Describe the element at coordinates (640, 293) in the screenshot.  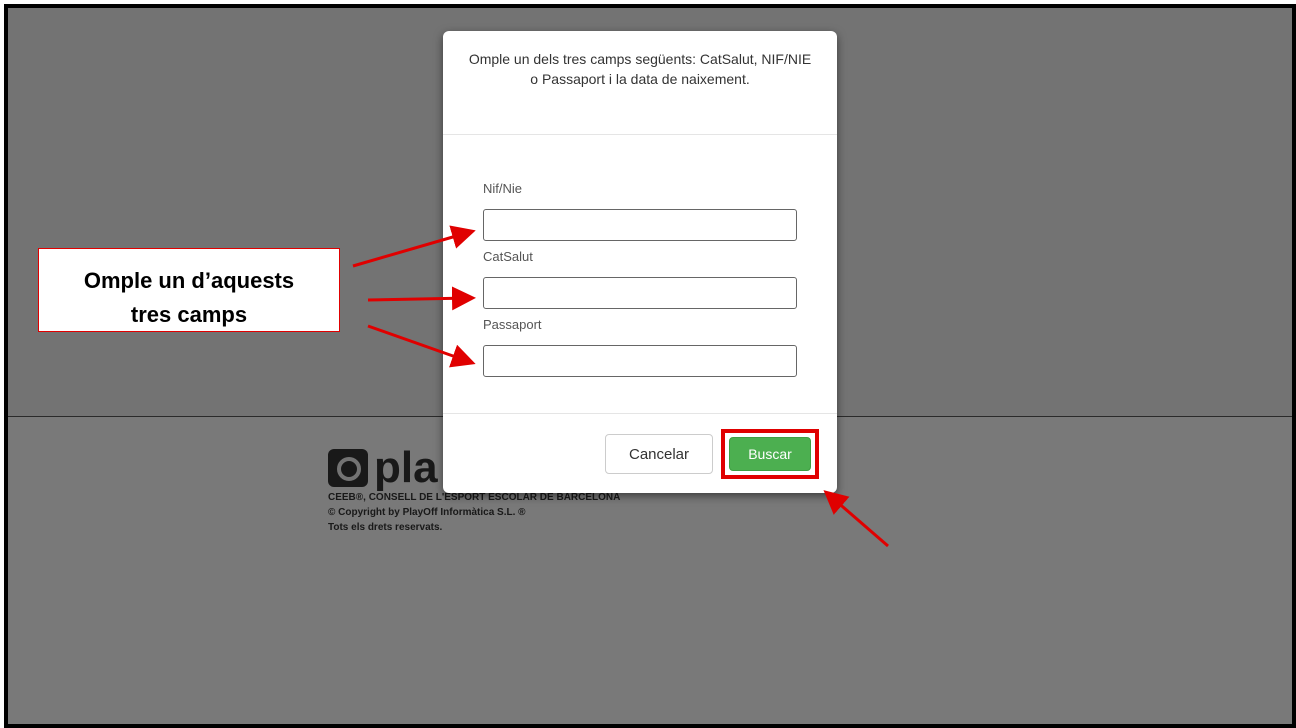
I see `catsalut-input` at that location.